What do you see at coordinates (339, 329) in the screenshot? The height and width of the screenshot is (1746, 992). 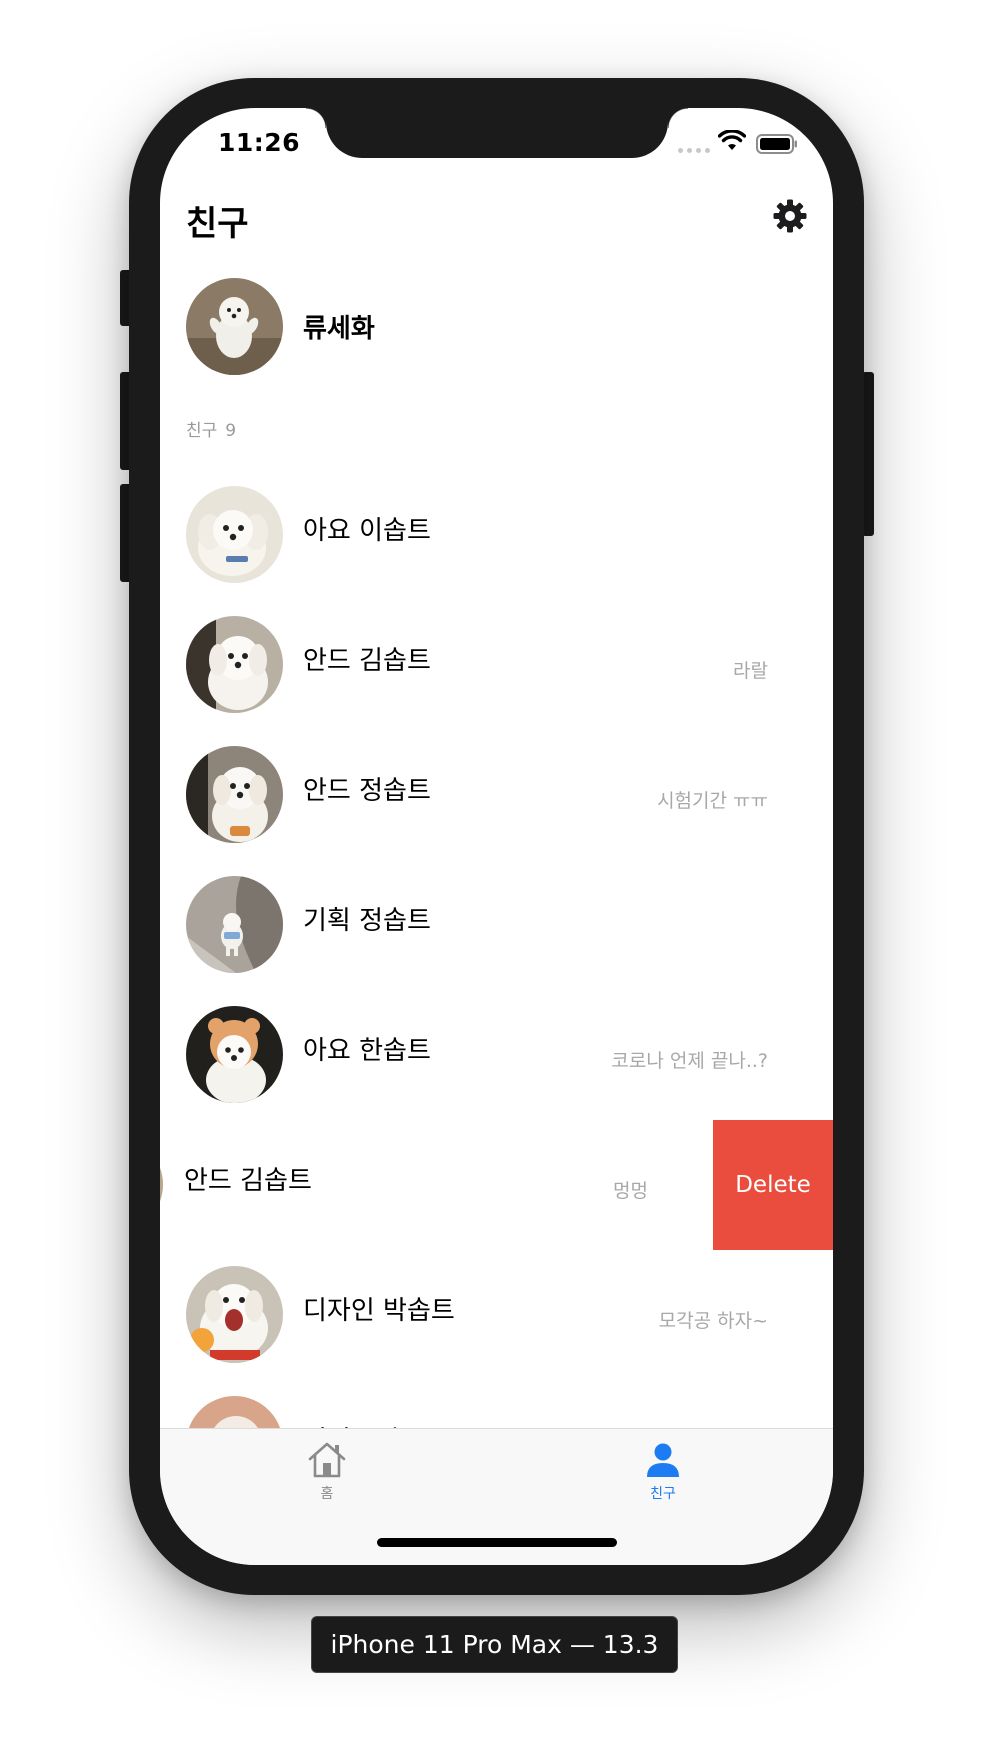 I see `my-name: 류세화` at bounding box center [339, 329].